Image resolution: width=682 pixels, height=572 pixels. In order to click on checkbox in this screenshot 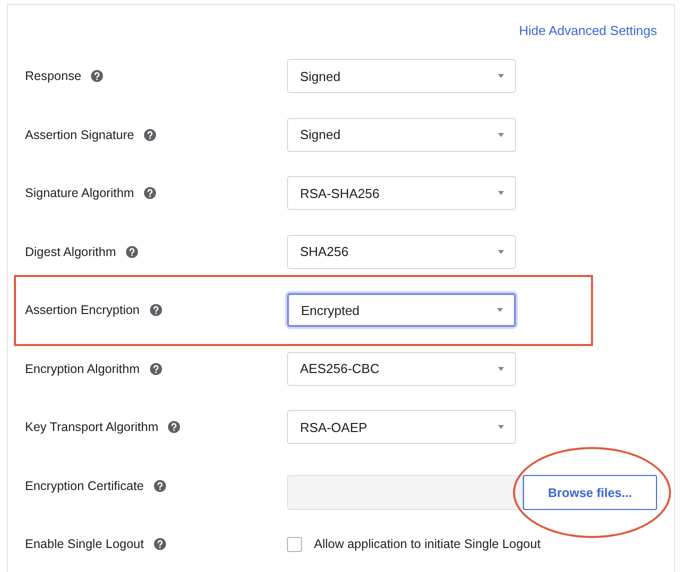, I will do `click(294, 544)`.